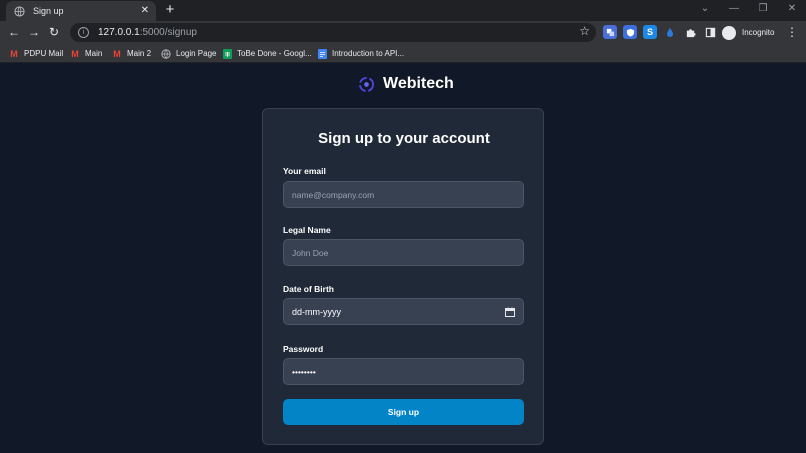 The image size is (806, 453). What do you see at coordinates (83, 32) in the screenshot?
I see `site-info-icon: i` at bounding box center [83, 32].